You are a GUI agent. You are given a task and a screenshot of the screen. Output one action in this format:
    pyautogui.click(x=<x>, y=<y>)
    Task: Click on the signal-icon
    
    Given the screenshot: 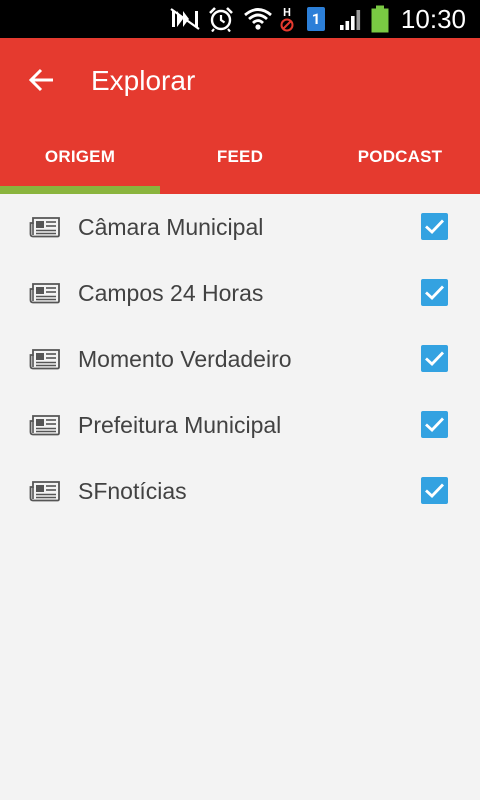 What is the action you would take?
    pyautogui.click(x=351, y=19)
    